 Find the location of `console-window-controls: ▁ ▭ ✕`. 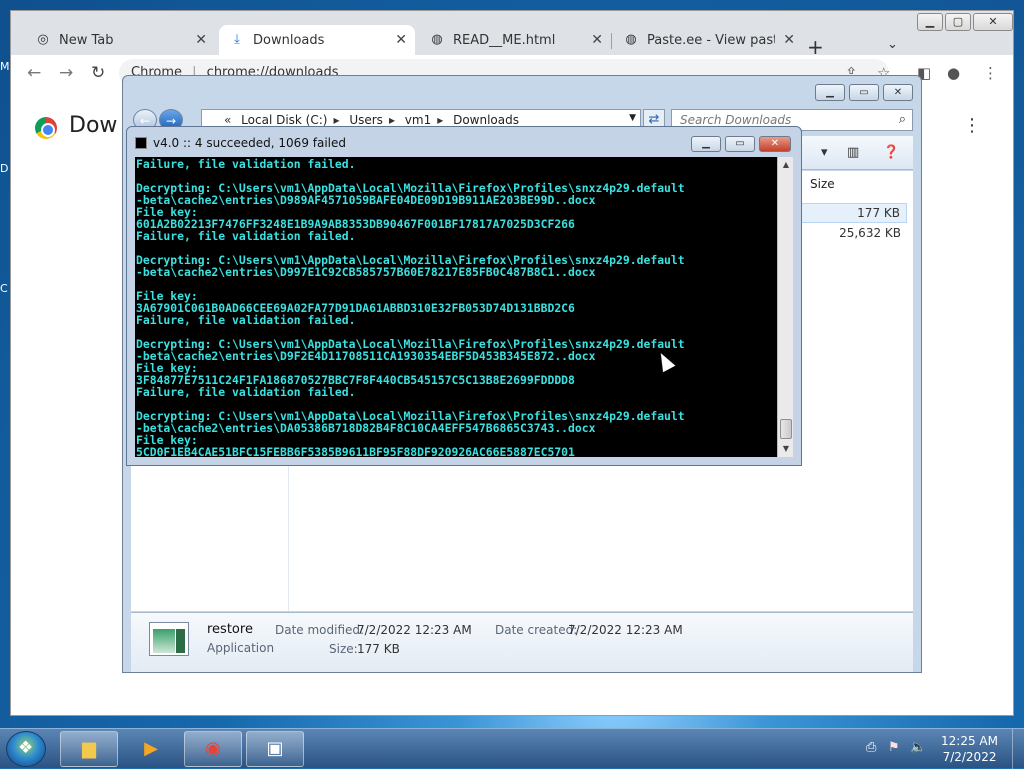

console-window-controls: ▁ ▭ ✕ is located at coordinates (741, 144).